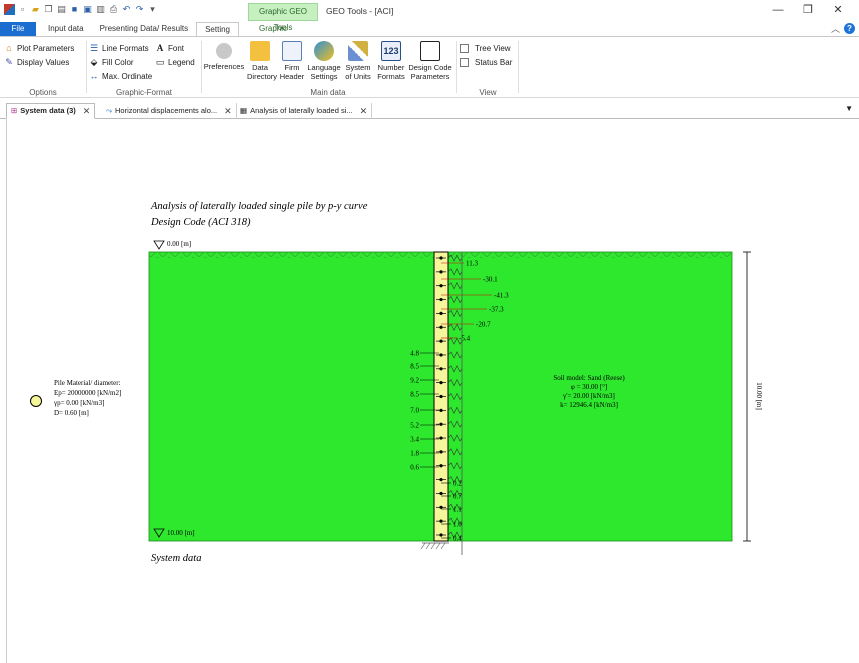  Describe the element at coordinates (71, 413) in the screenshot. I see `pile-material-d: D= 0.60 [m]` at that location.